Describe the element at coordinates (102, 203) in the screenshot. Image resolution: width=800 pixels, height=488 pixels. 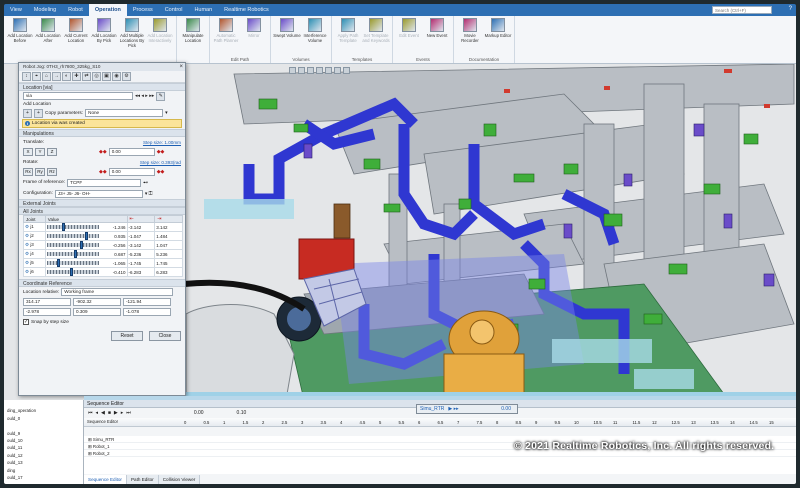
I see `external-joints-section: External Joints` at that location.